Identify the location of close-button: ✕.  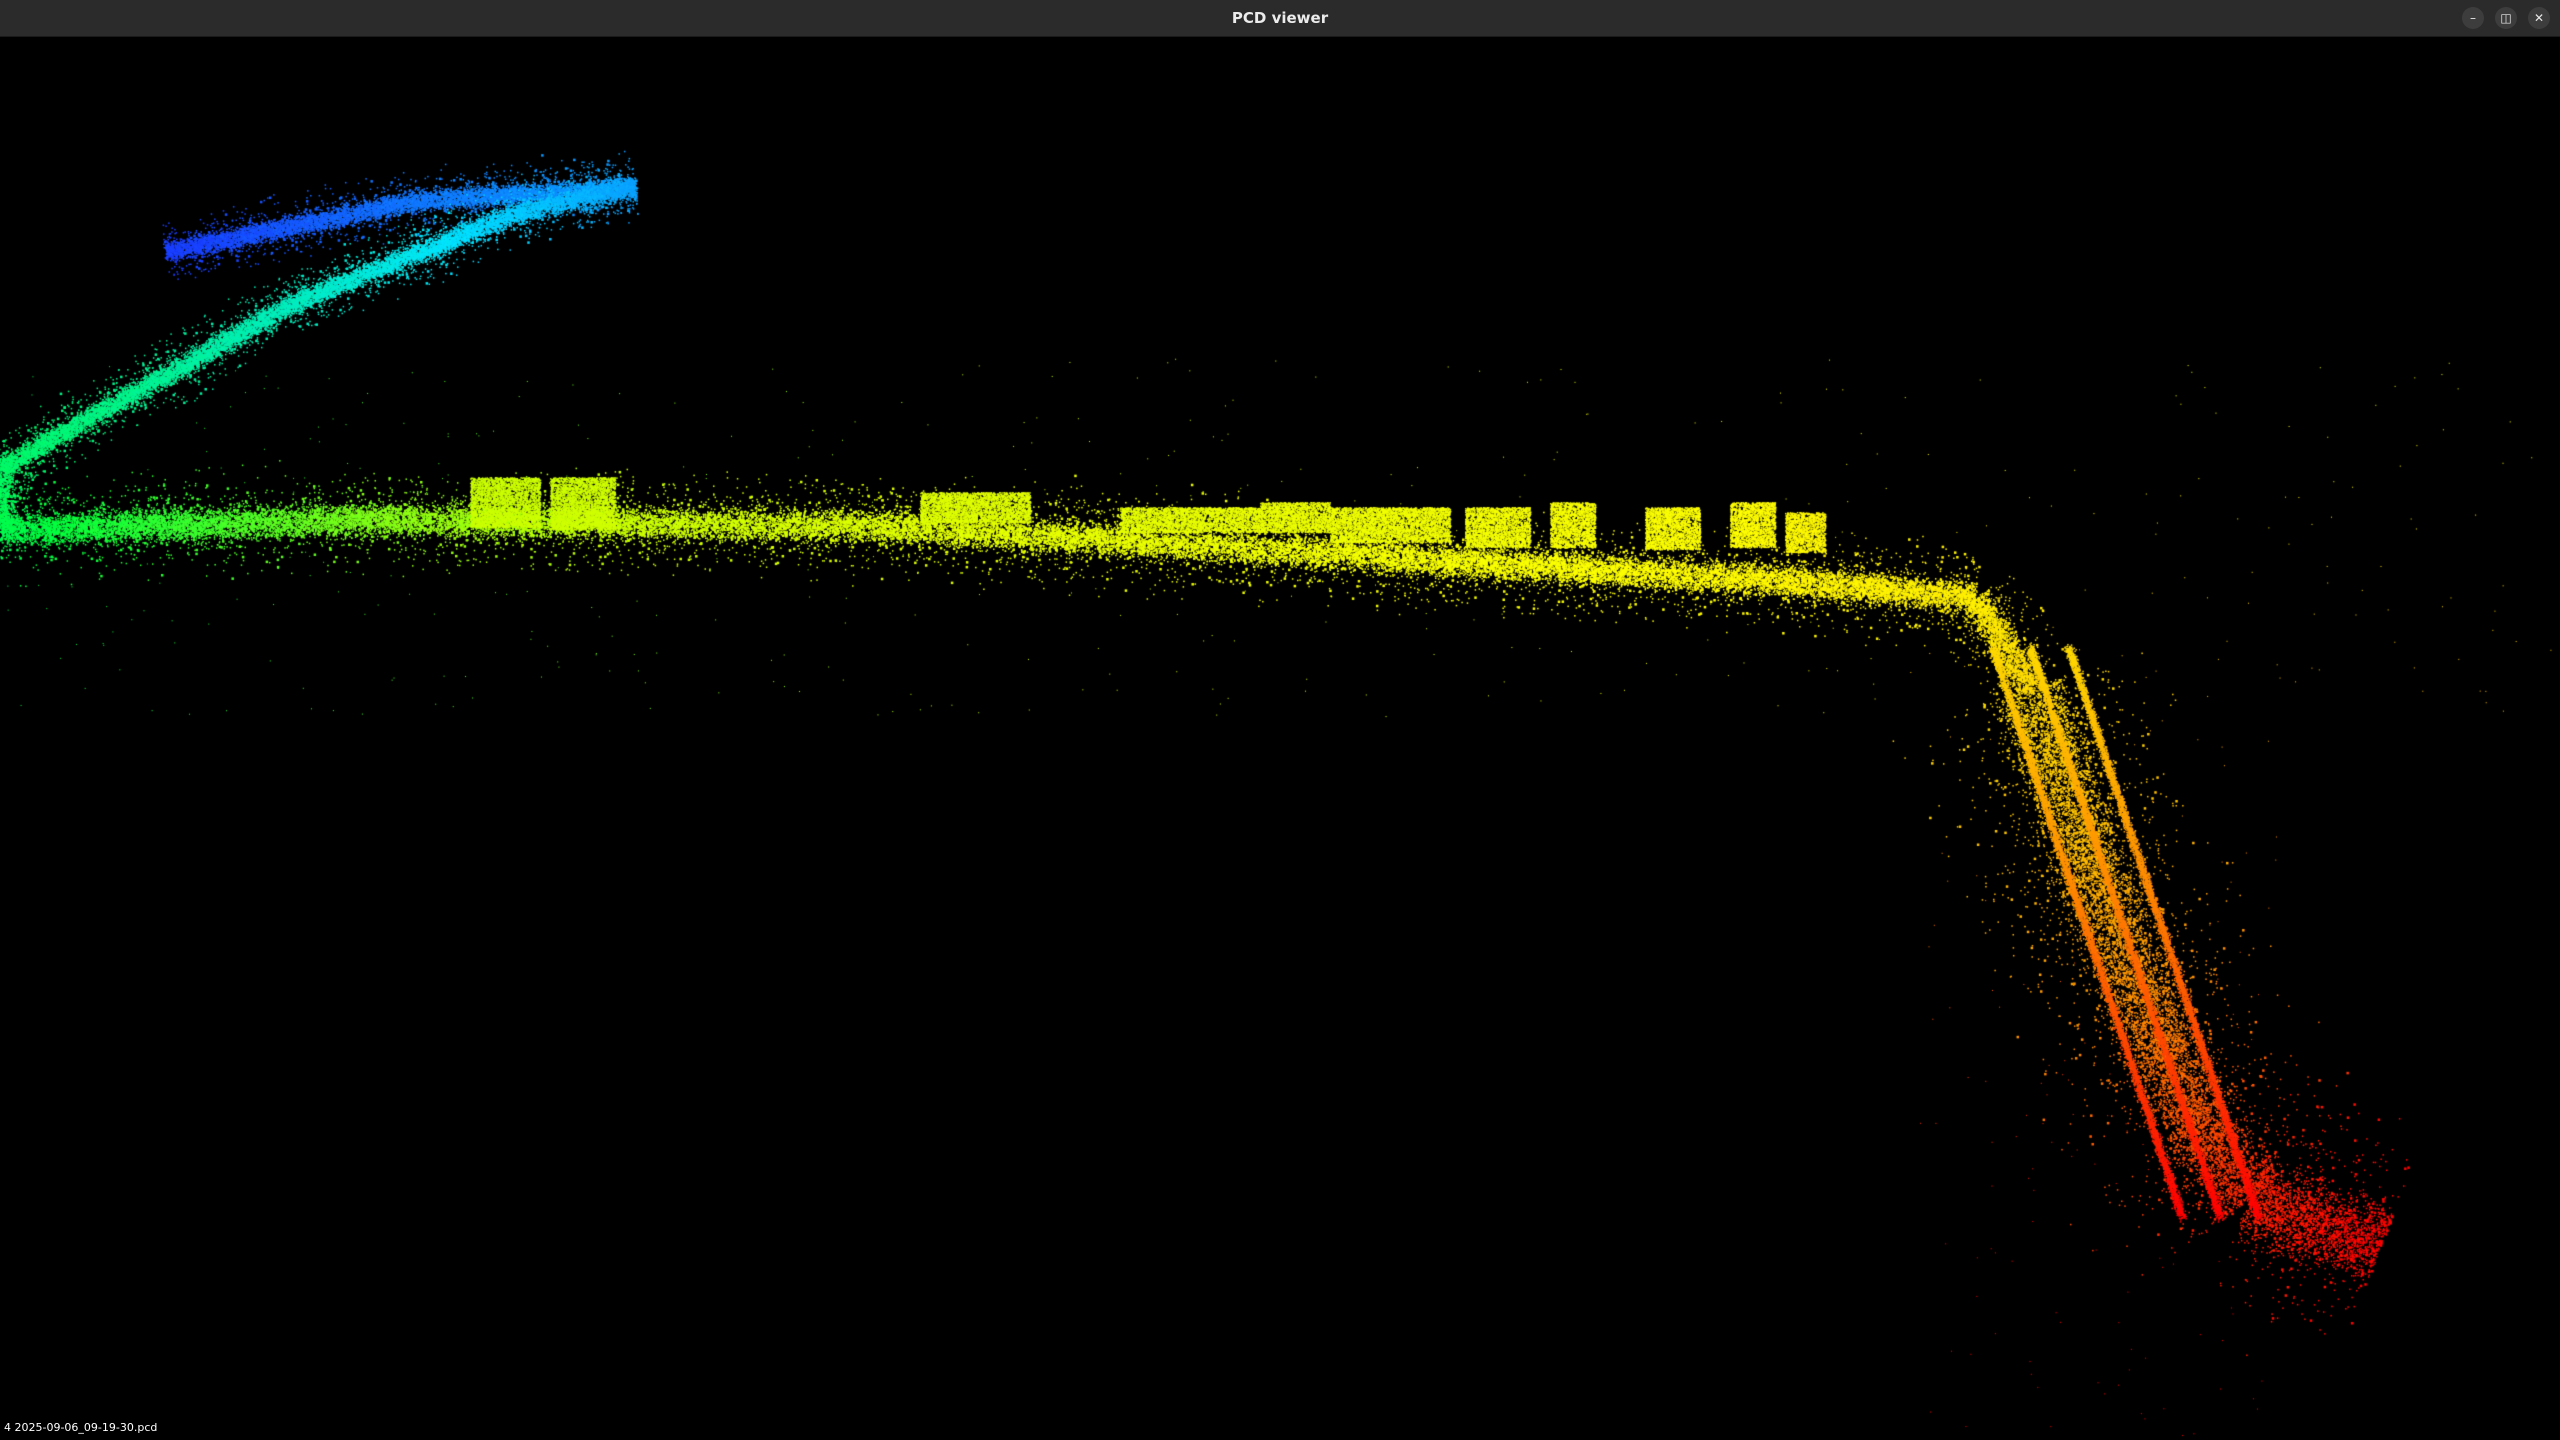
(2539, 18).